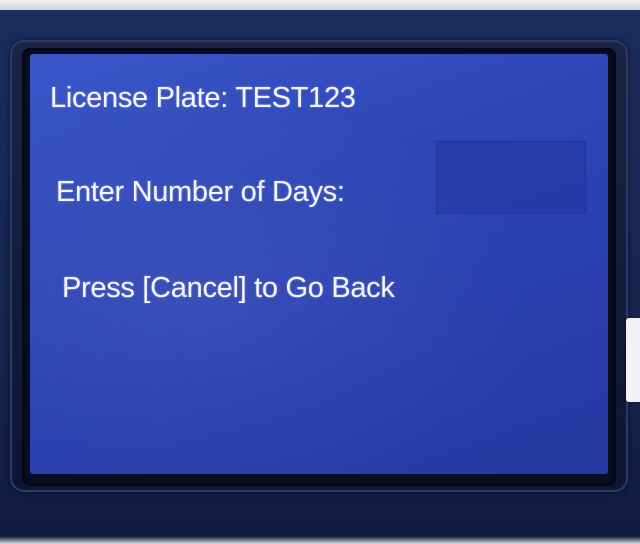  Describe the element at coordinates (320, 5) in the screenshot. I see `housing-top-edge` at that location.